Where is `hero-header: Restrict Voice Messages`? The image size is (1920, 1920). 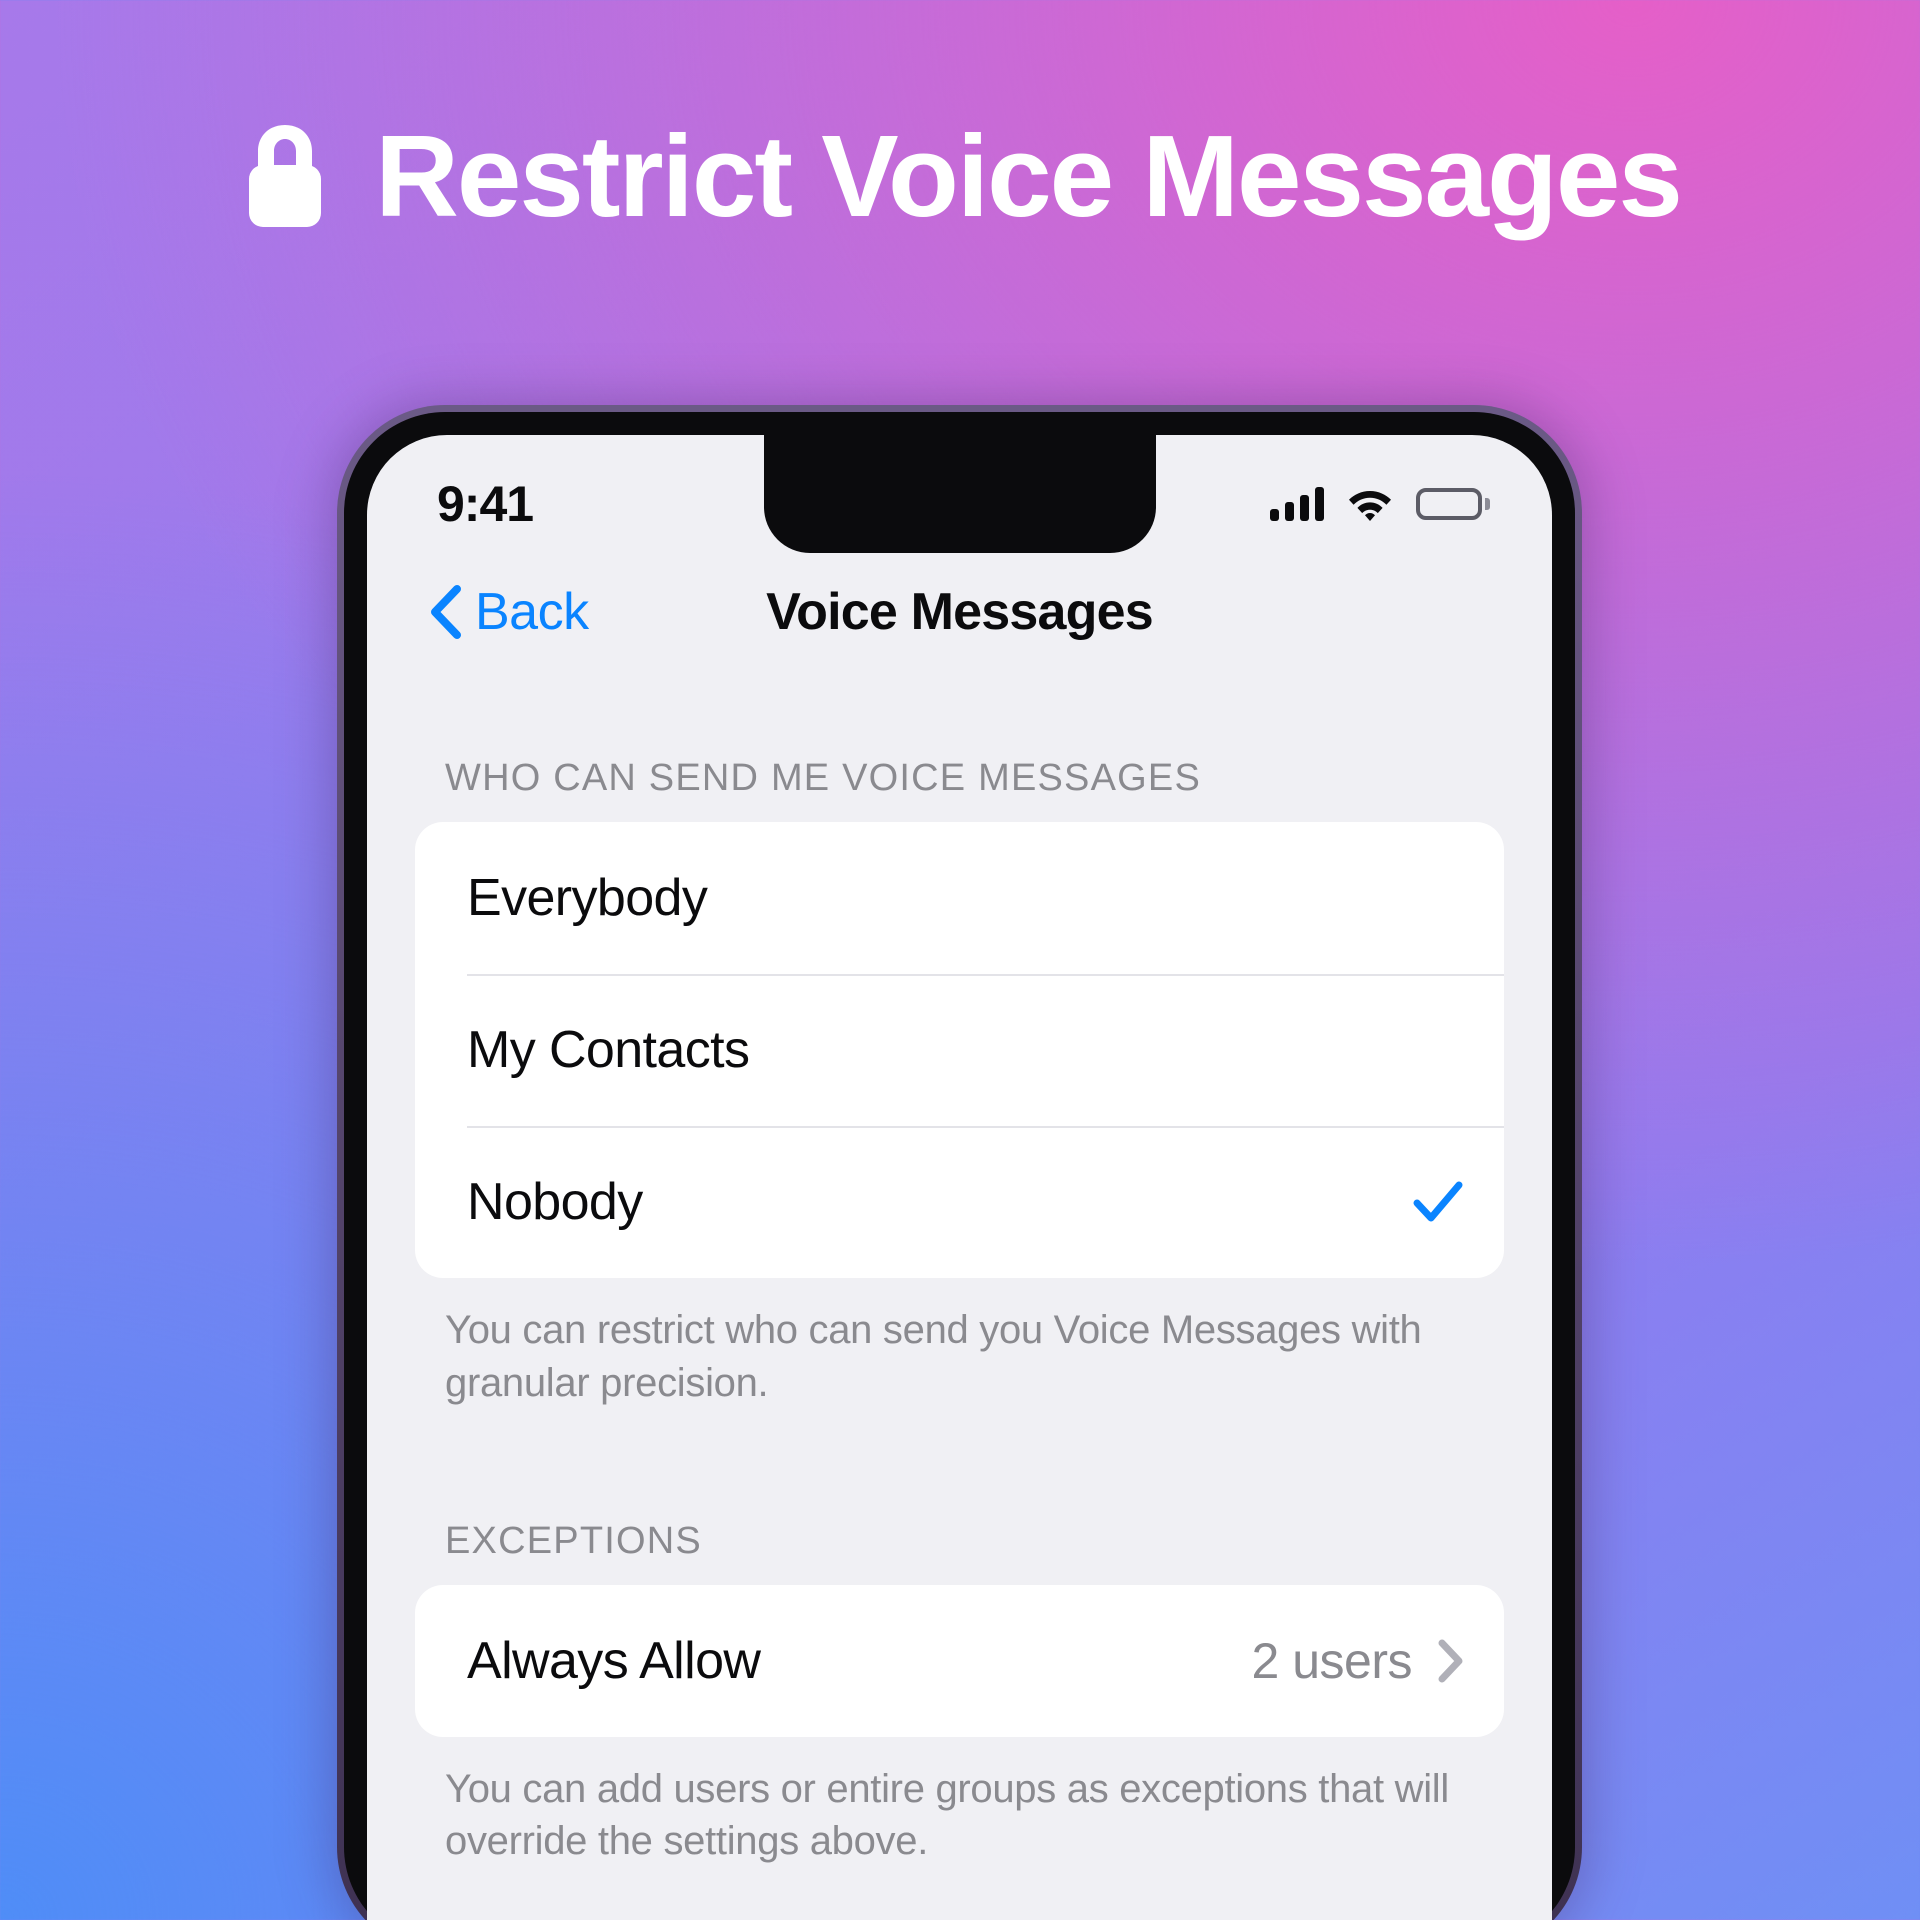 hero-header: Restrict Voice Messages is located at coordinates (960, 176).